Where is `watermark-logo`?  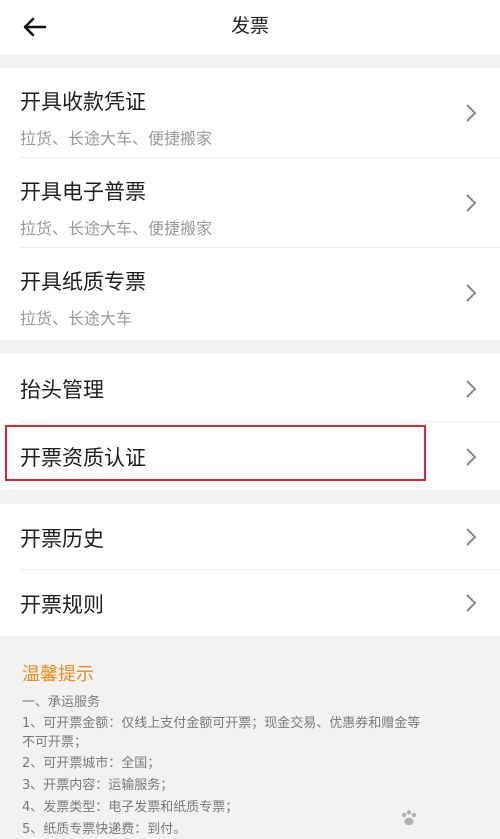
watermark-logo is located at coordinates (445, 818).